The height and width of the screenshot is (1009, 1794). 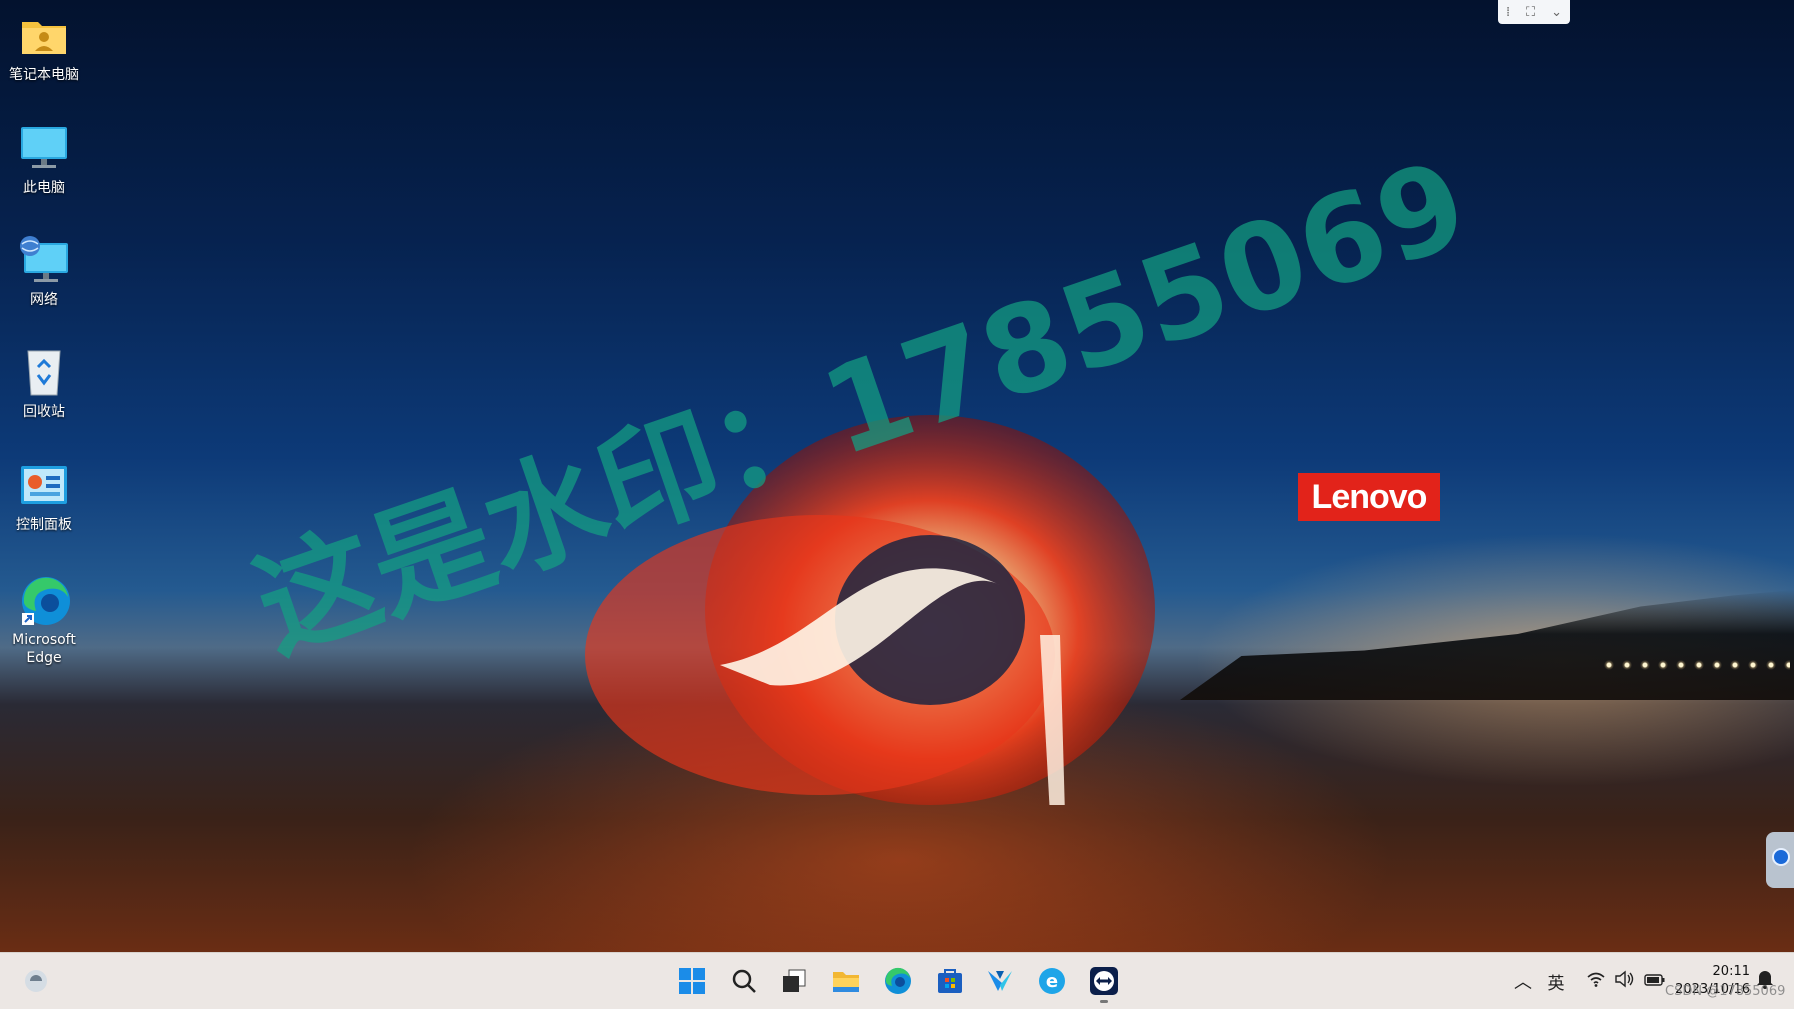 I want to click on store-button, so click(x=950, y=981).